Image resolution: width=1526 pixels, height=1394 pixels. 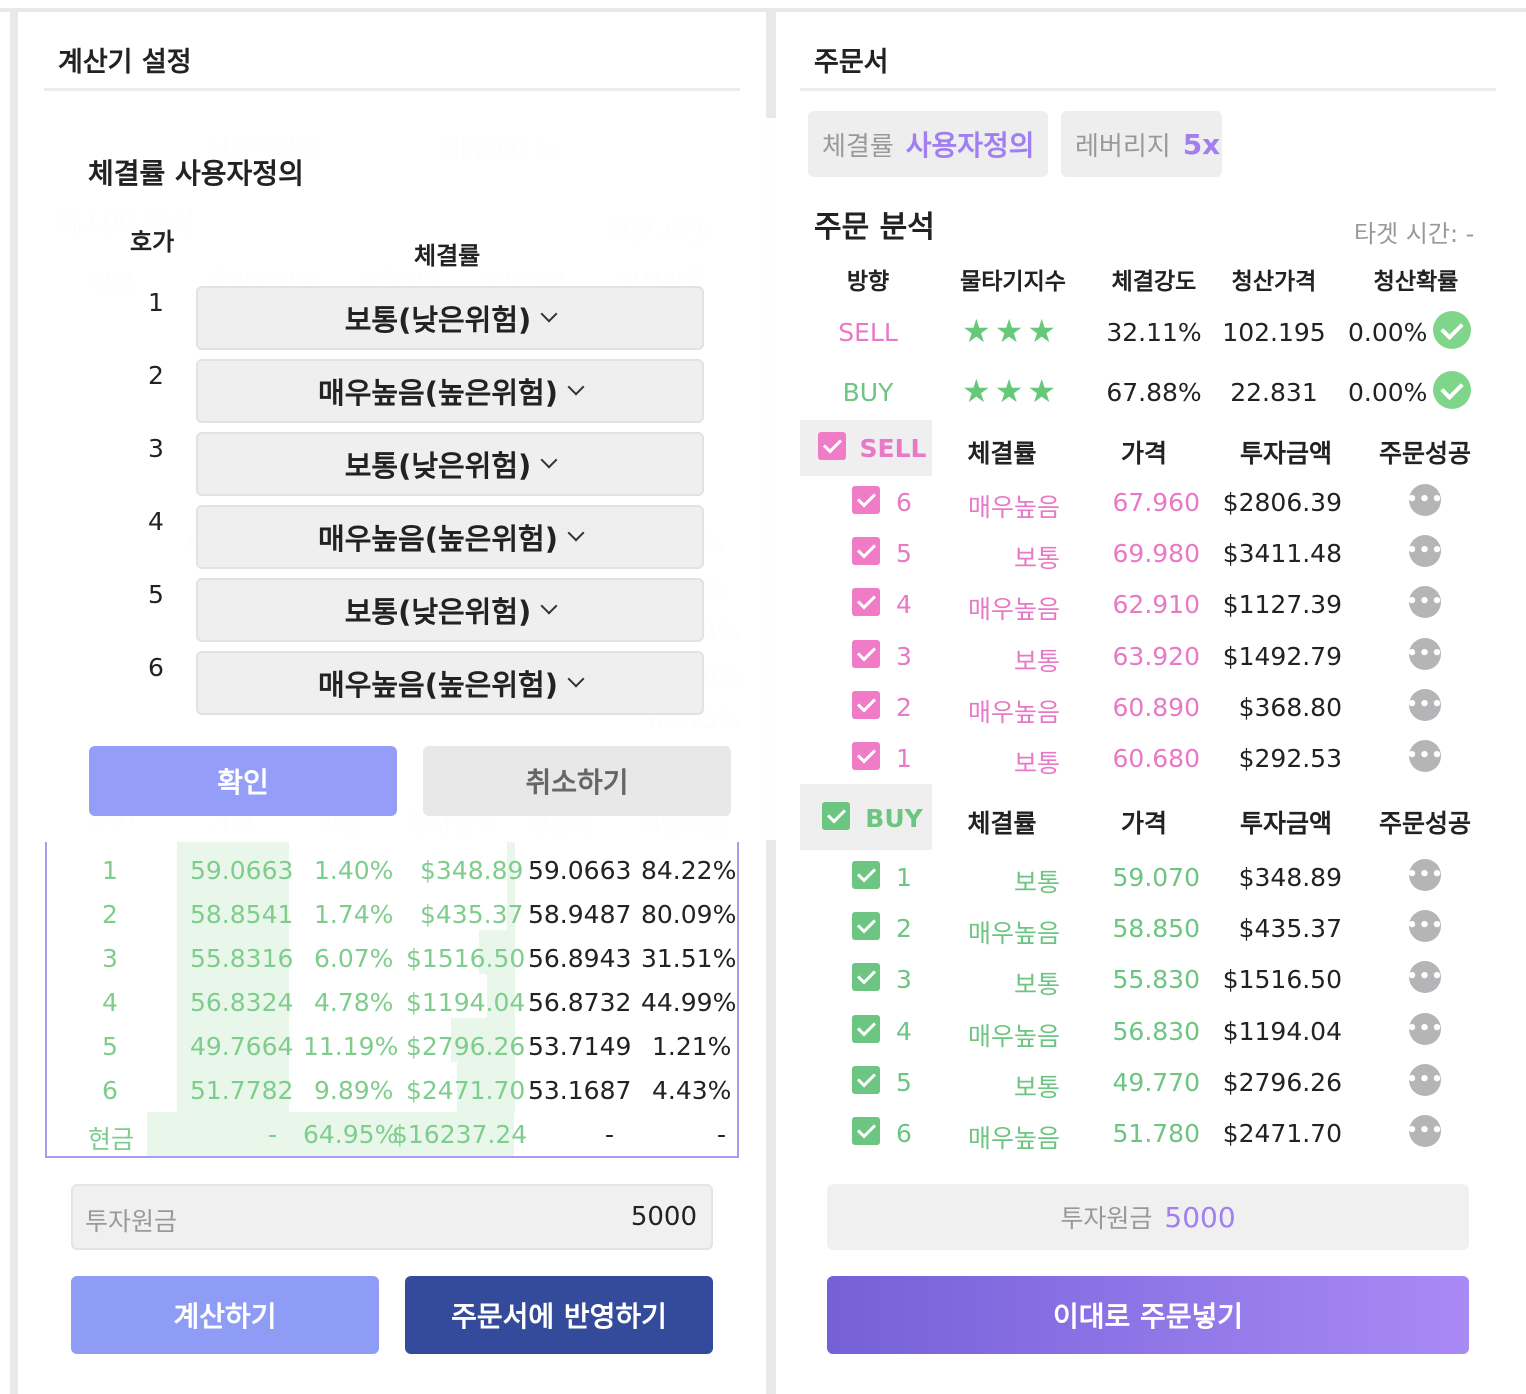 I want to click on direction-buy: BUY, so click(x=868, y=392).